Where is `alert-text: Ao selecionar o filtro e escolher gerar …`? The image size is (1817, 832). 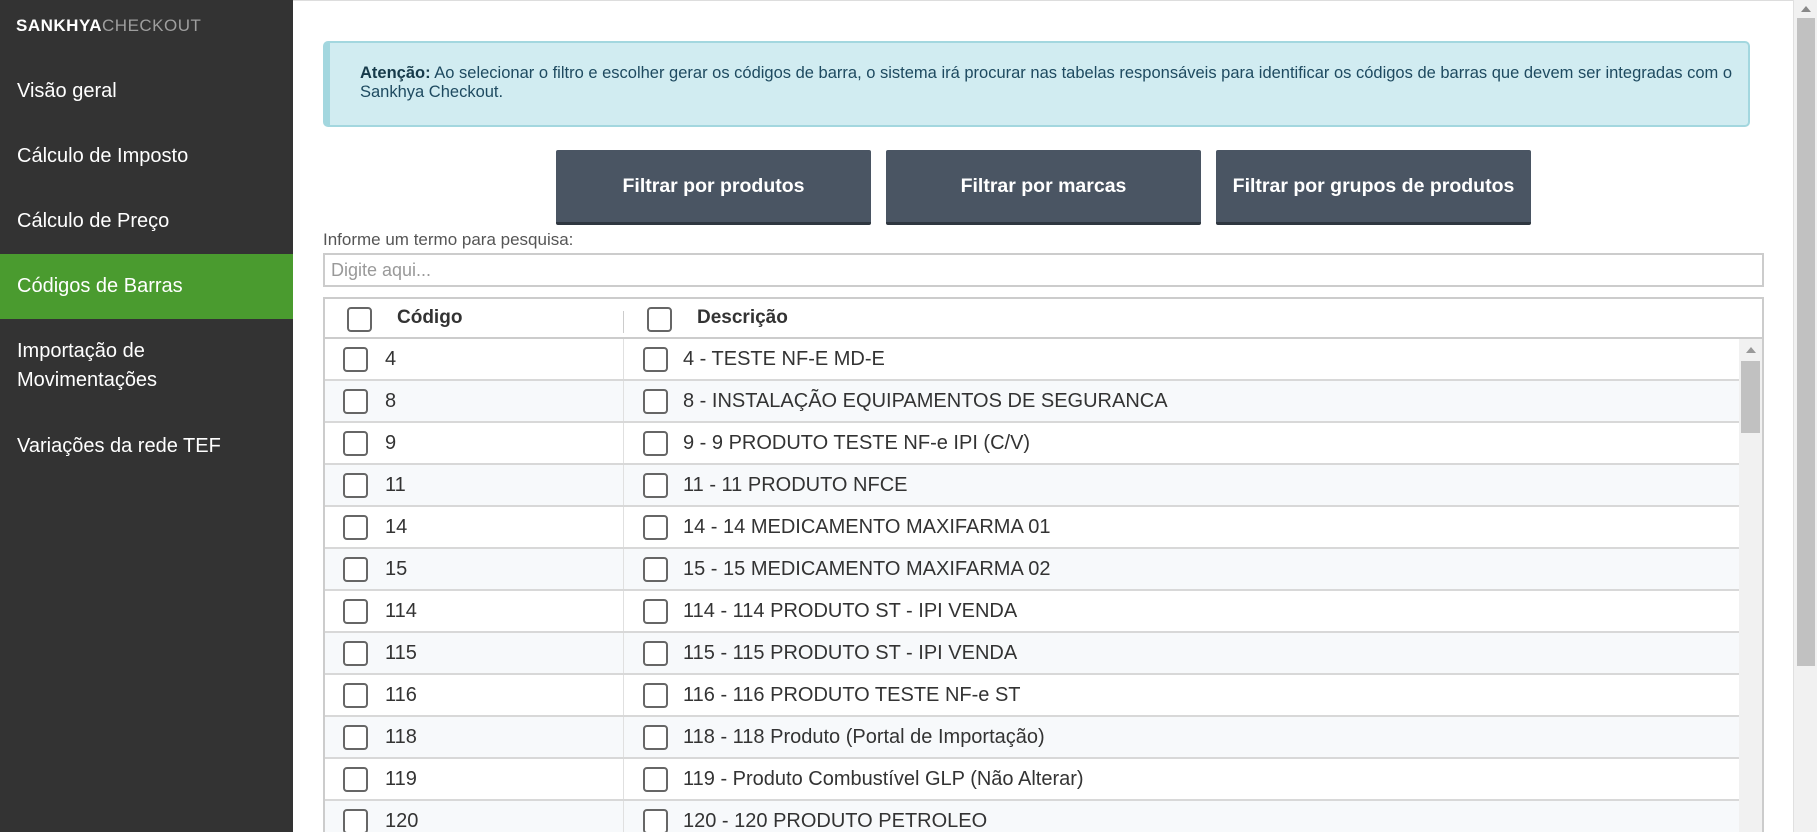
alert-text: Ao selecionar o filtro e escolher gerar … is located at coordinates (1046, 82).